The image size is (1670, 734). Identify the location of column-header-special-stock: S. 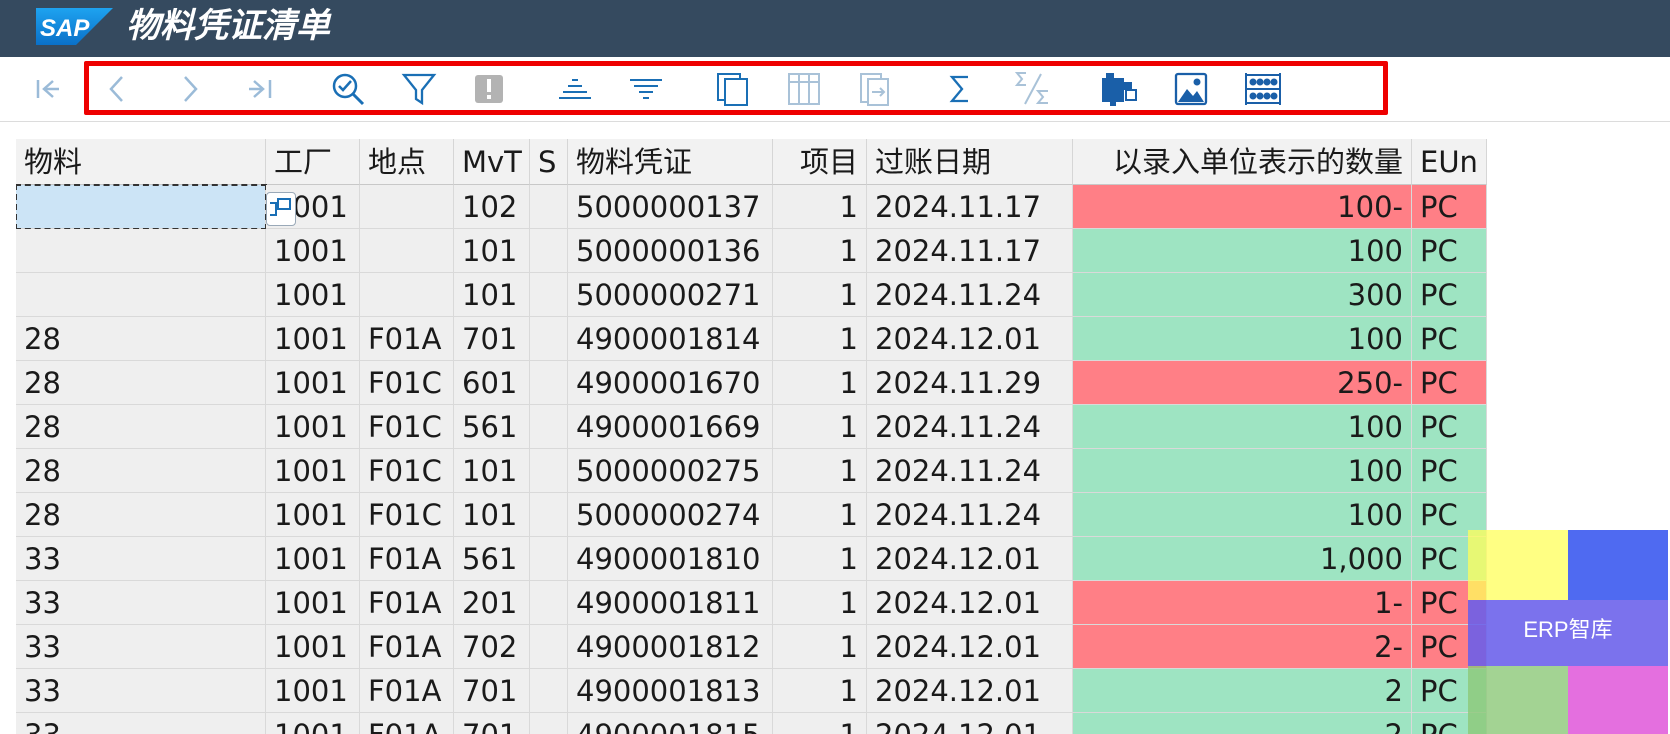
(549, 162).